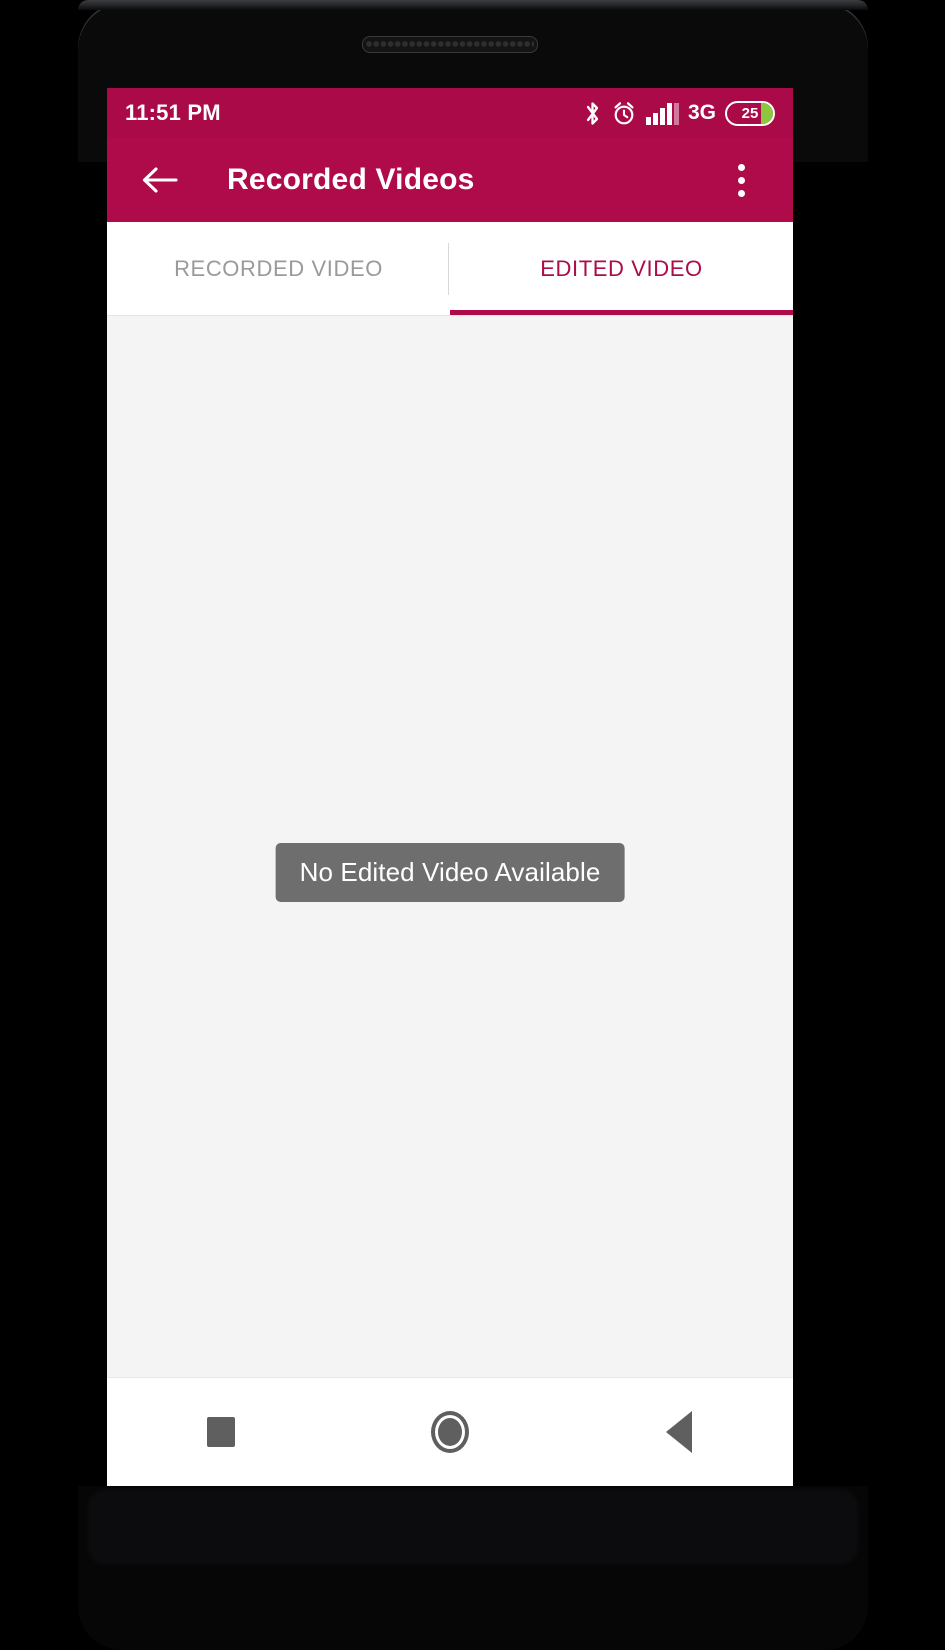  I want to click on system-navigation-bar, so click(450, 1432).